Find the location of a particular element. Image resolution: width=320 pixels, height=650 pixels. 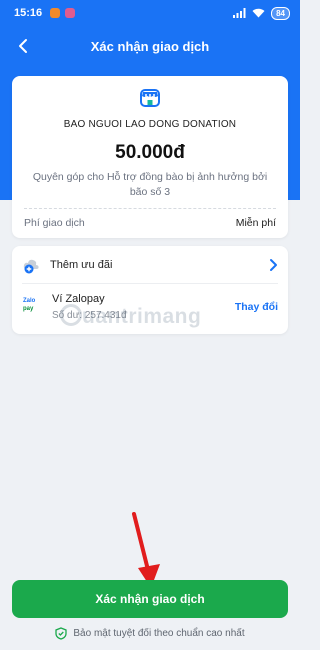

fee-value: Miễn phí is located at coordinates (255, 223).